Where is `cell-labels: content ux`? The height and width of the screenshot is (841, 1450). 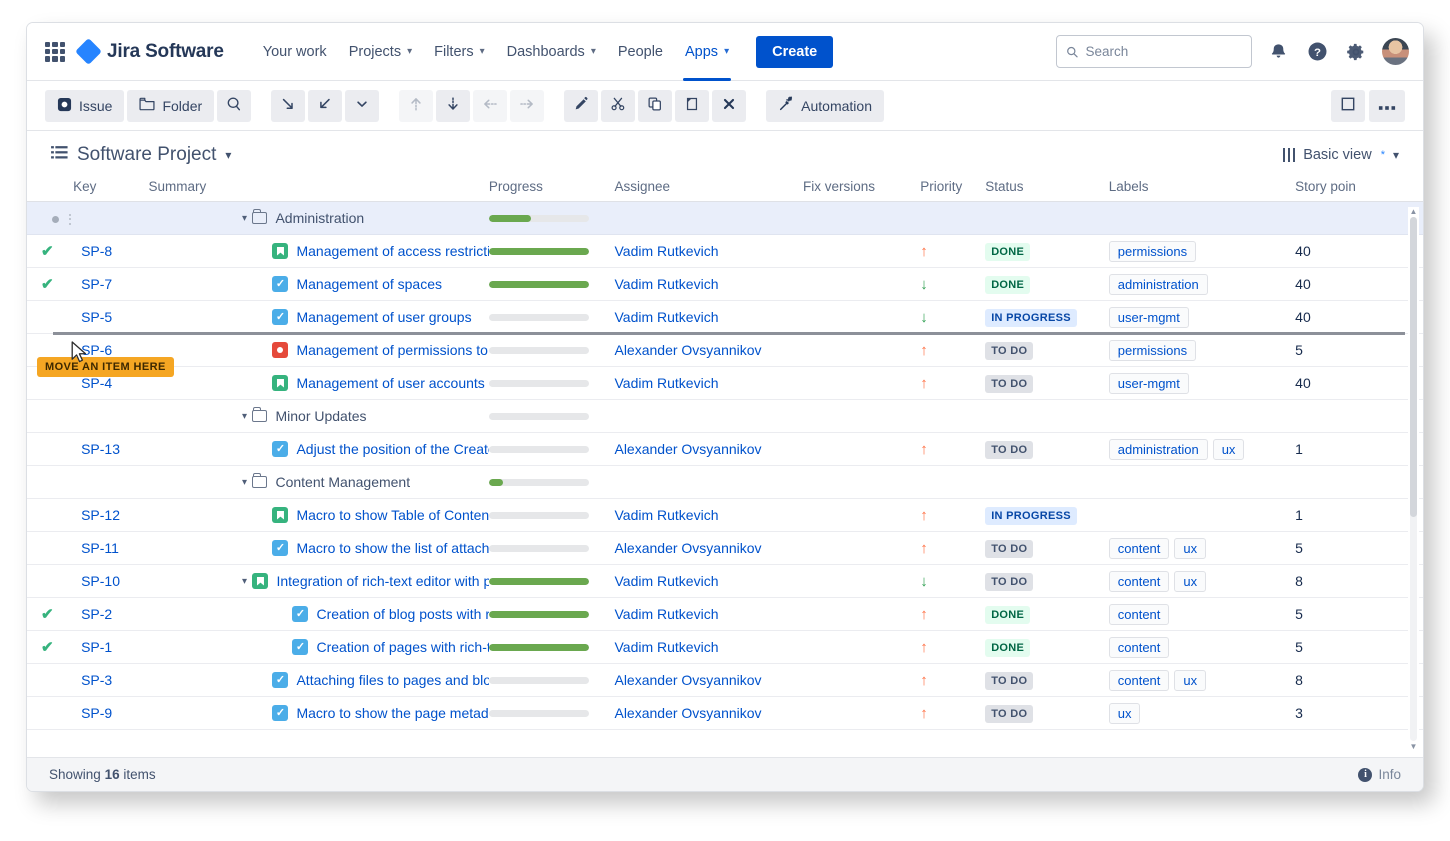 cell-labels: content ux is located at coordinates (1202, 581).